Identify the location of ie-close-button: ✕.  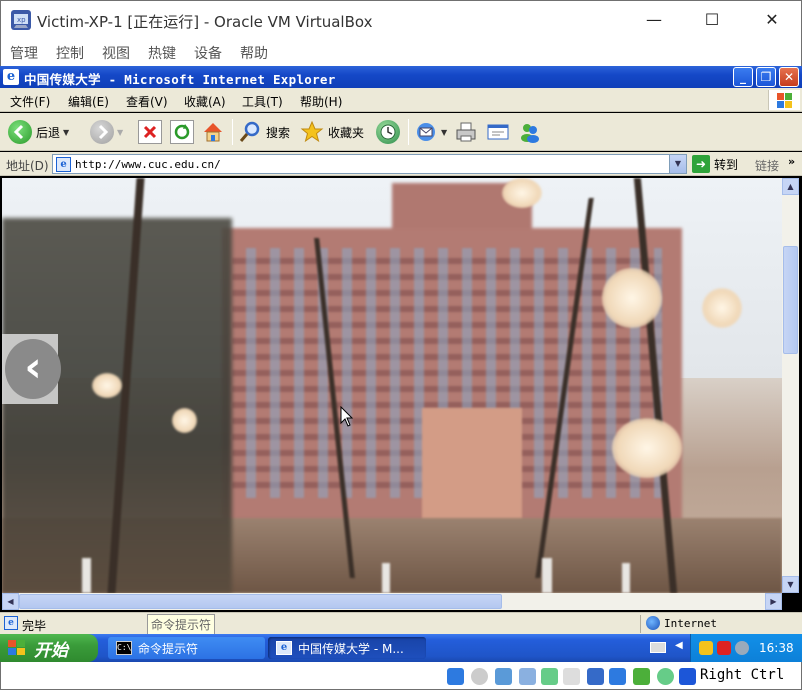
(789, 77).